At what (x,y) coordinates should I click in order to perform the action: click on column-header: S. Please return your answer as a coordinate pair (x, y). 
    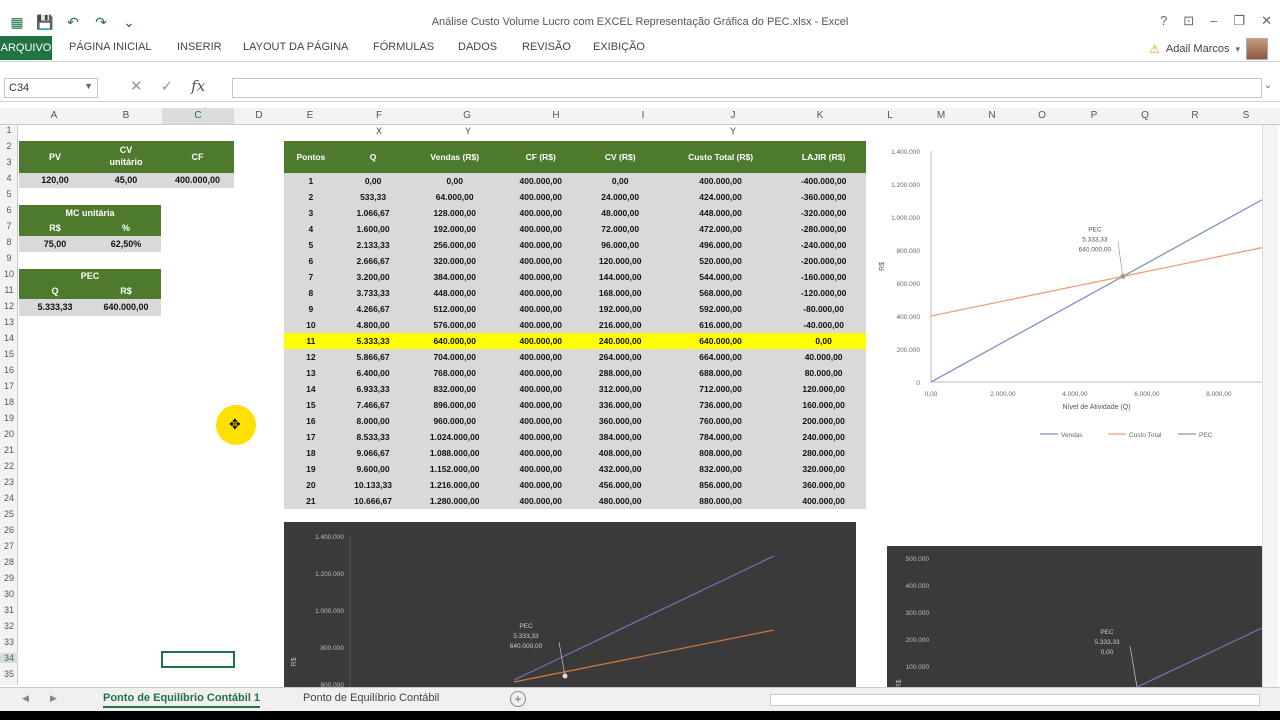
    Looking at the image, I should click on (1246, 115).